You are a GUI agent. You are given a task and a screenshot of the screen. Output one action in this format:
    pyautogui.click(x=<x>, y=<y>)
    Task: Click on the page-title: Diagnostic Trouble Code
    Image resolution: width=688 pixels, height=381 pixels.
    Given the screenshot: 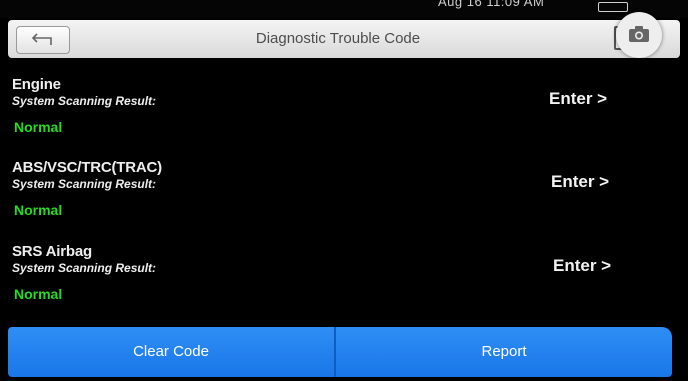 What is the action you would take?
    pyautogui.click(x=338, y=38)
    